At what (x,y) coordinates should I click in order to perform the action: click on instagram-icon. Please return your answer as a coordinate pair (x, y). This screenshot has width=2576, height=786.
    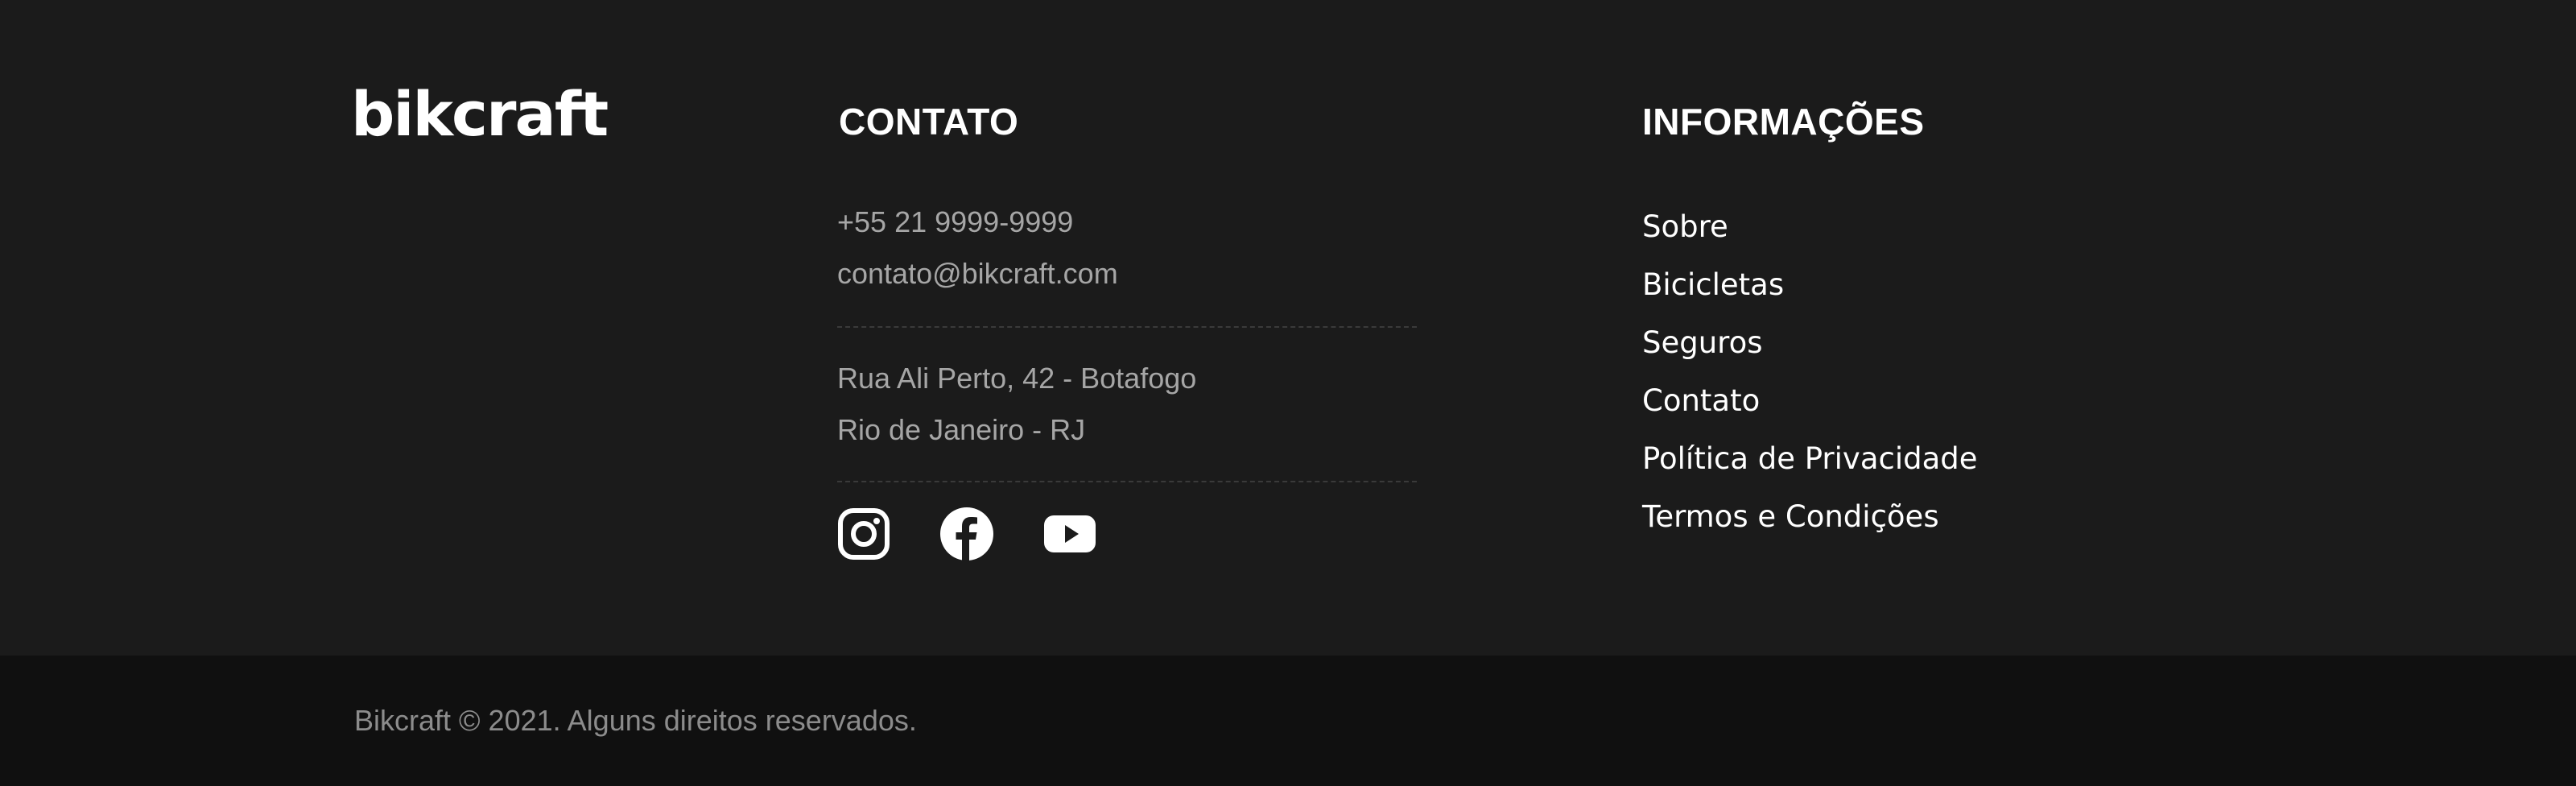
    Looking at the image, I should click on (863, 534).